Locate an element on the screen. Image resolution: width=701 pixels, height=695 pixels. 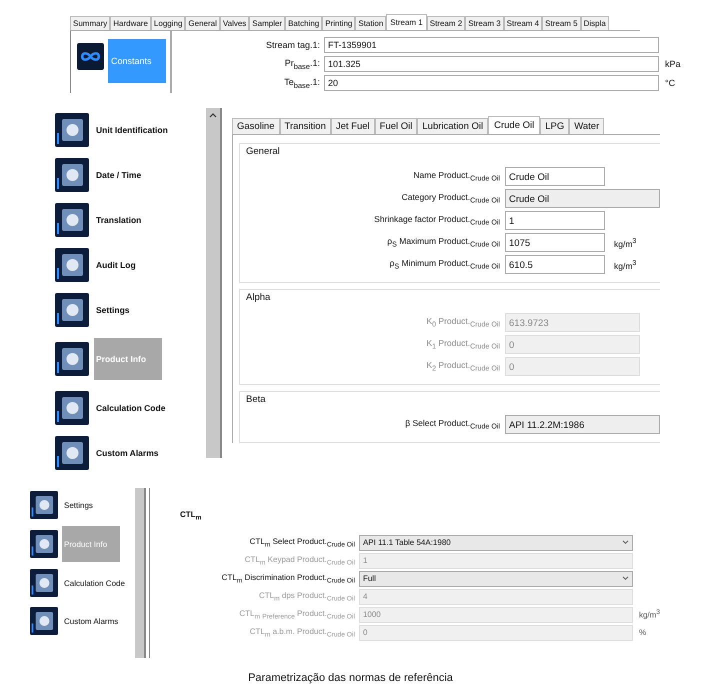
tab: Station is located at coordinates (370, 23).